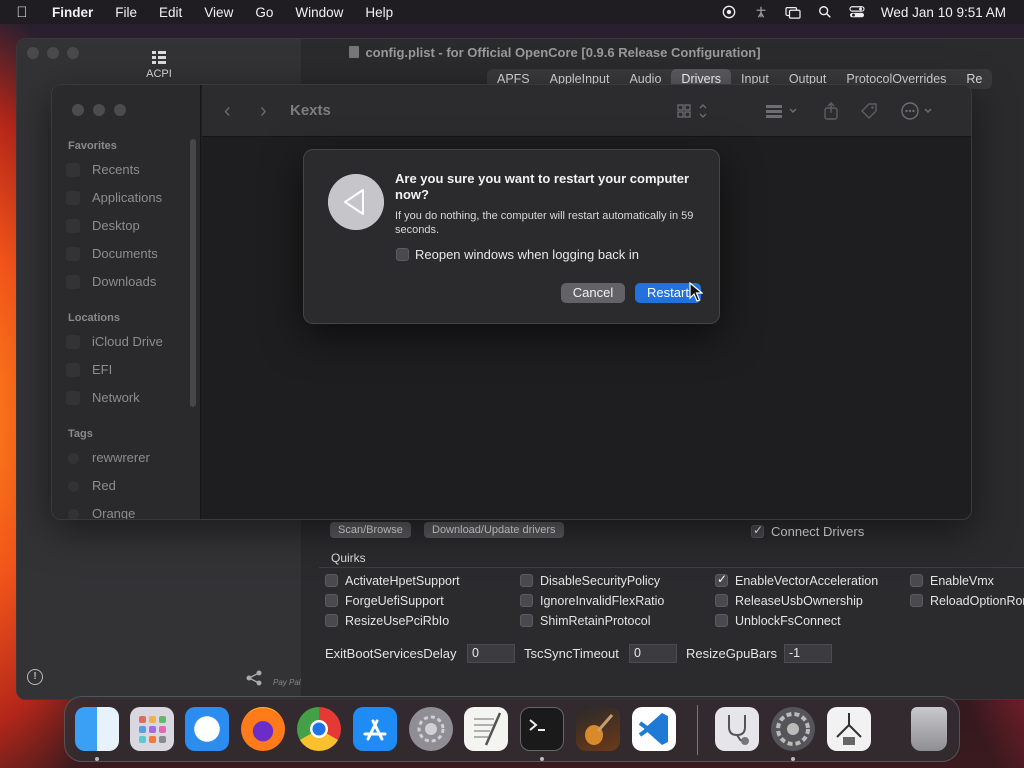 Image resolution: width=1024 pixels, height=768 pixels. Describe the element at coordinates (392, 581) in the screenshot. I see `quirk-activatehpetsupport: ActivateHpetSupport` at that location.